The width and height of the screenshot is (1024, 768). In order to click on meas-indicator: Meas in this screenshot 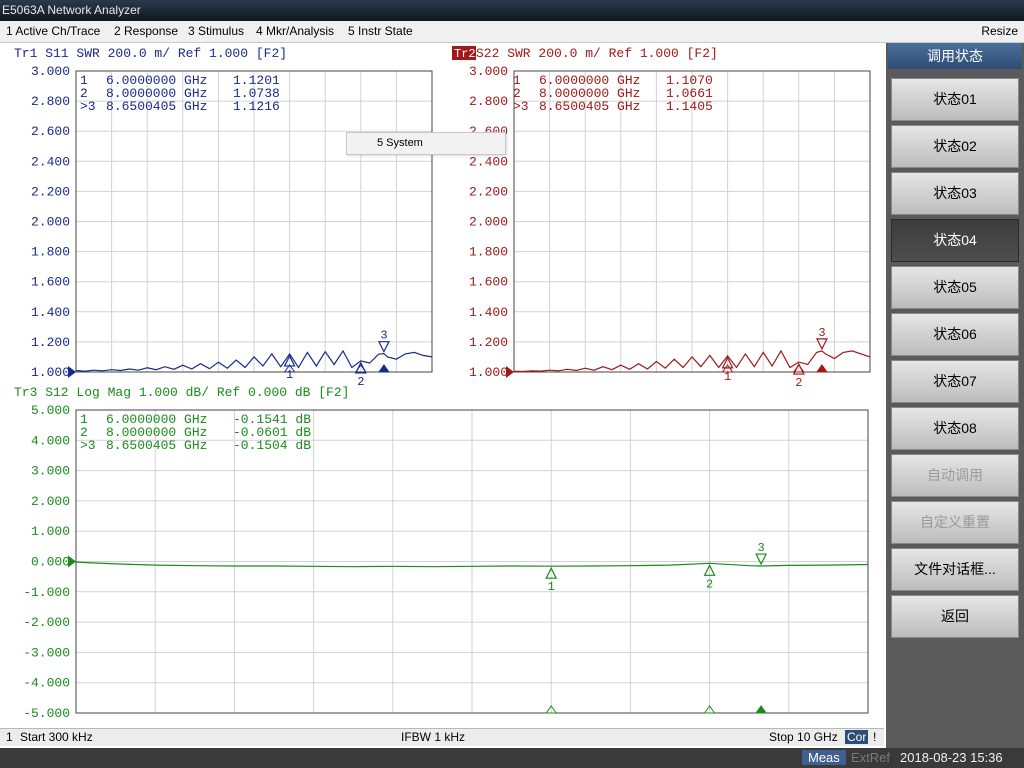, I will do `click(824, 757)`.